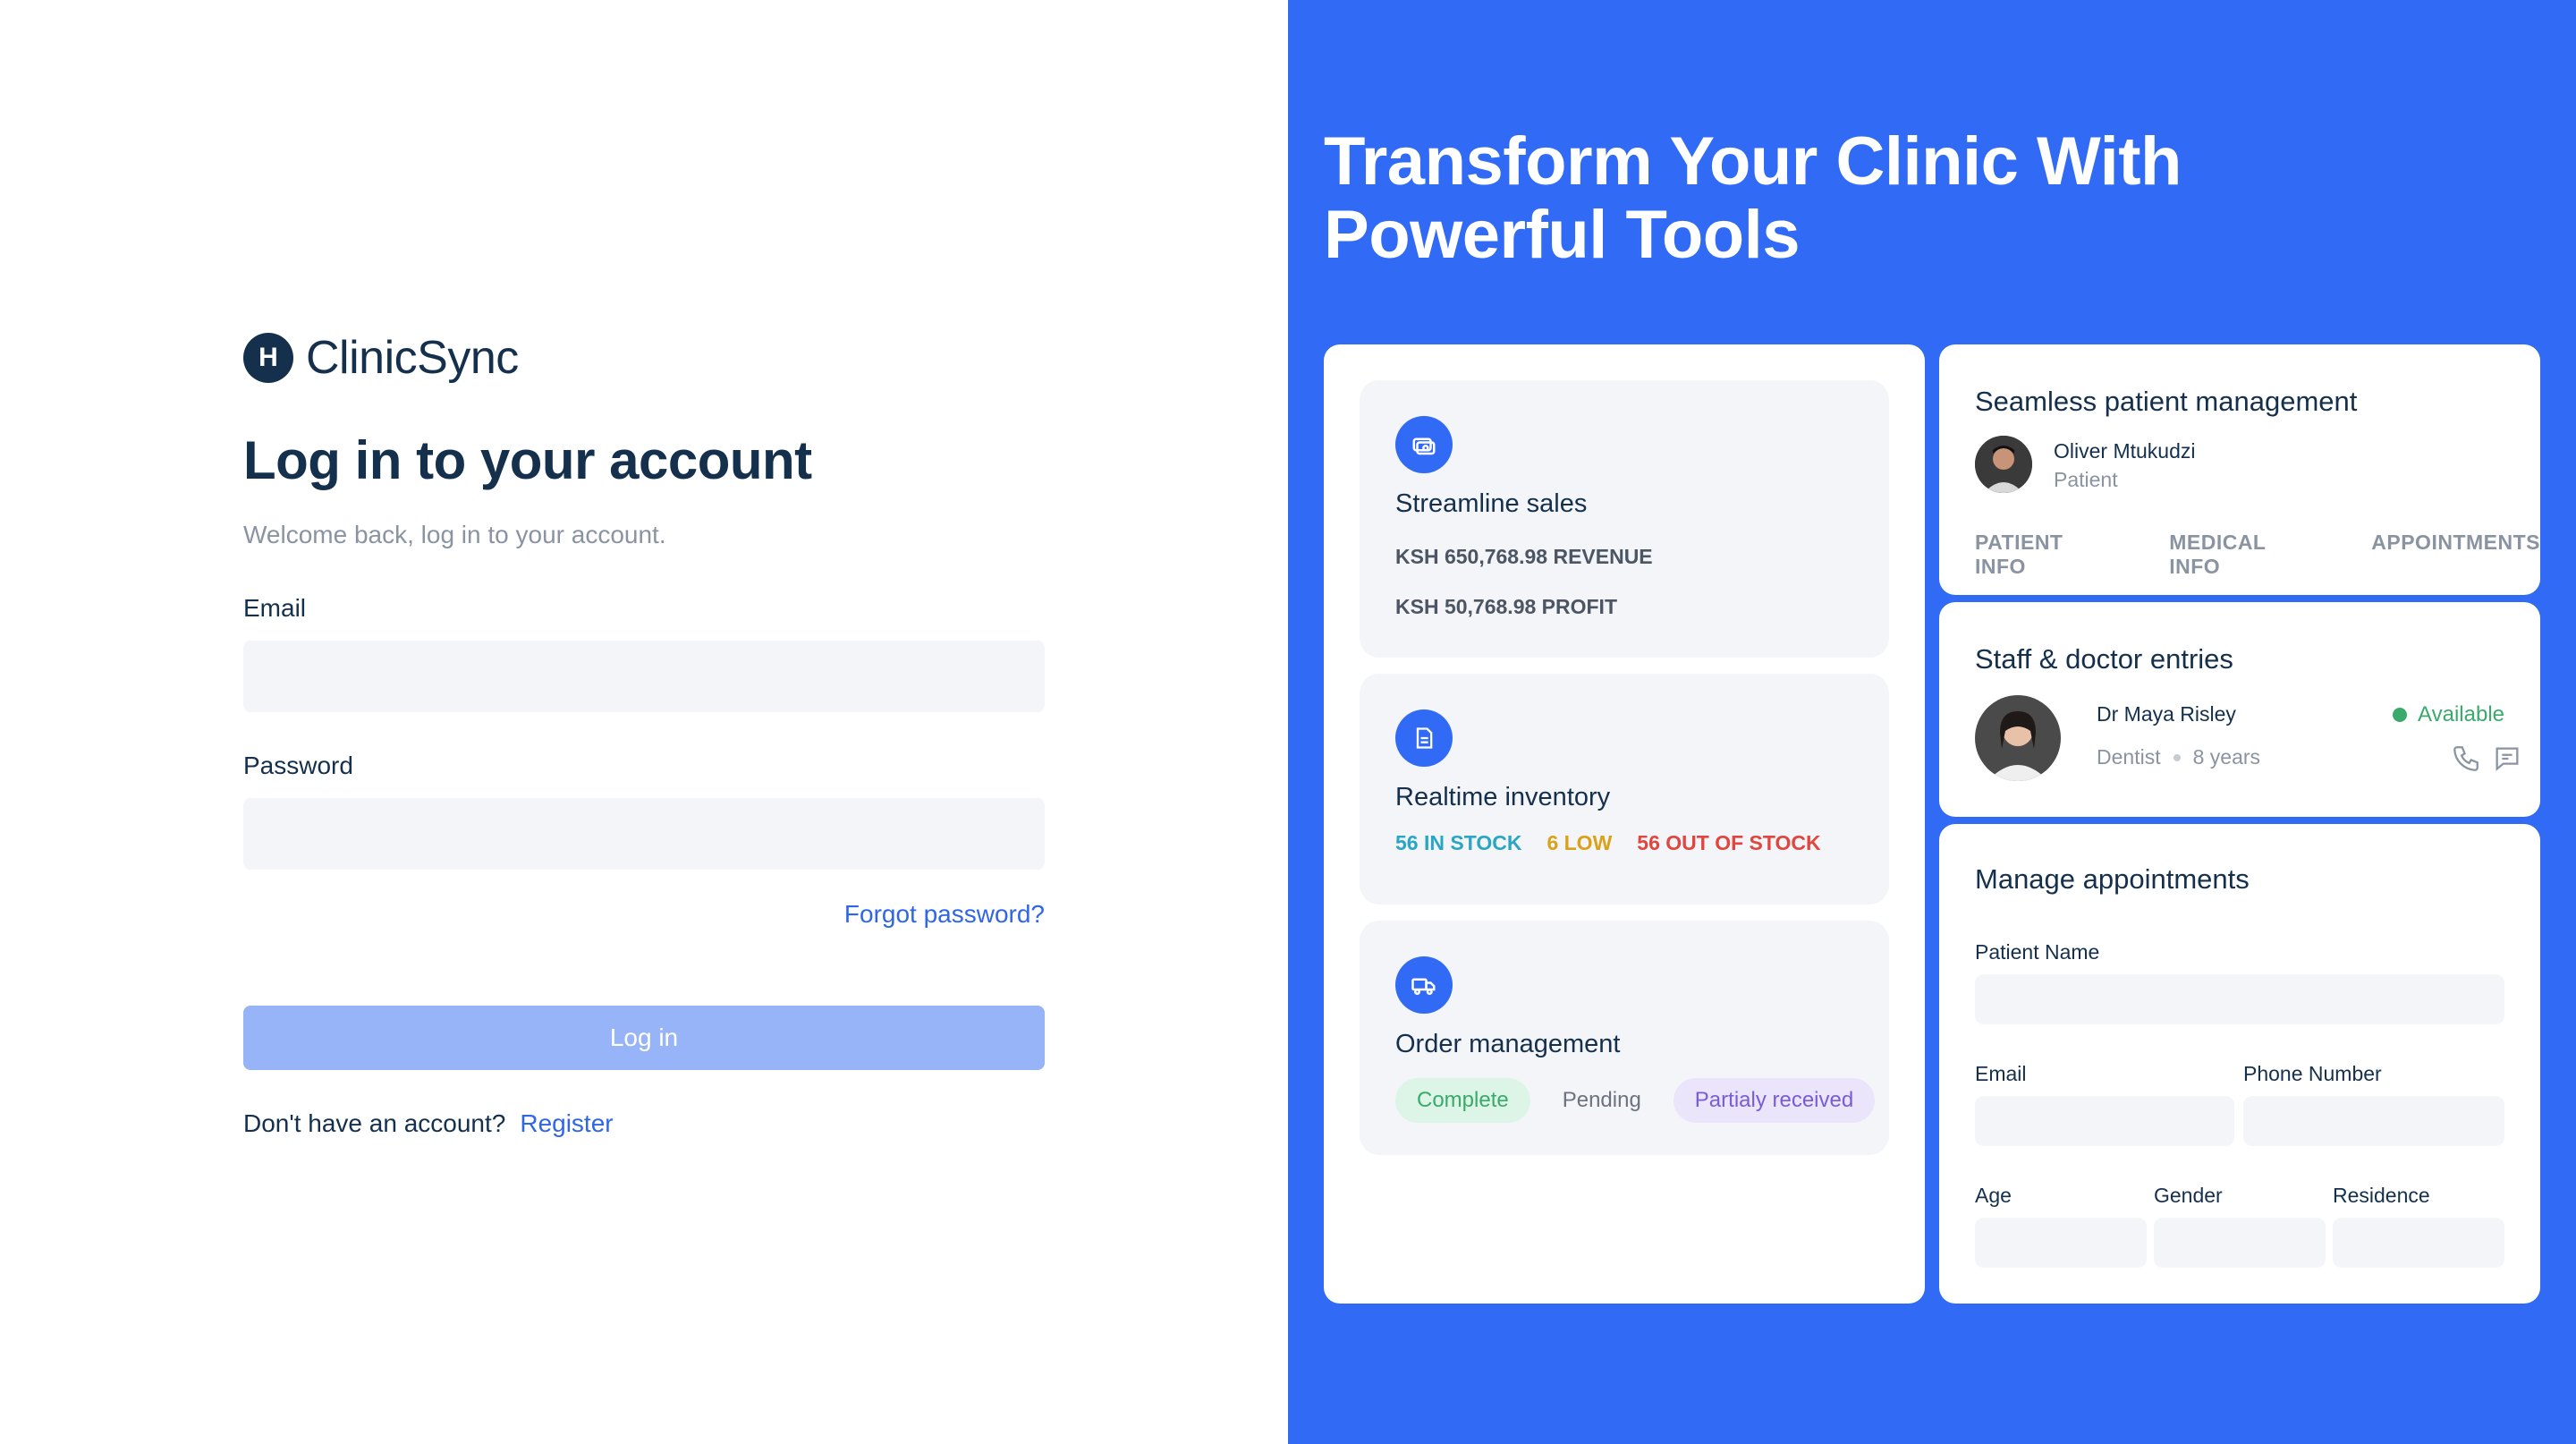 This screenshot has height=1444, width=2576. Describe the element at coordinates (566, 1123) in the screenshot. I see `register-link: Register` at that location.